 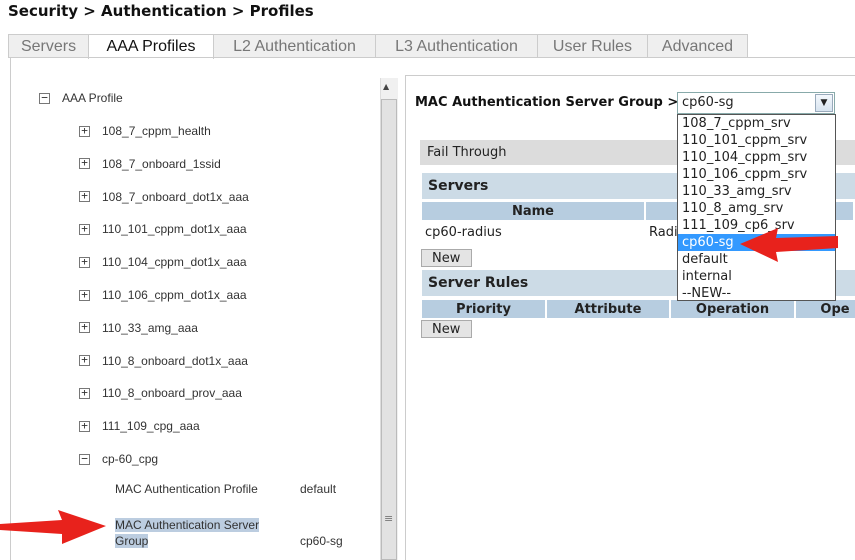 What do you see at coordinates (151, 46) in the screenshot?
I see `tab-aaa-profiles: AAA Profiles` at bounding box center [151, 46].